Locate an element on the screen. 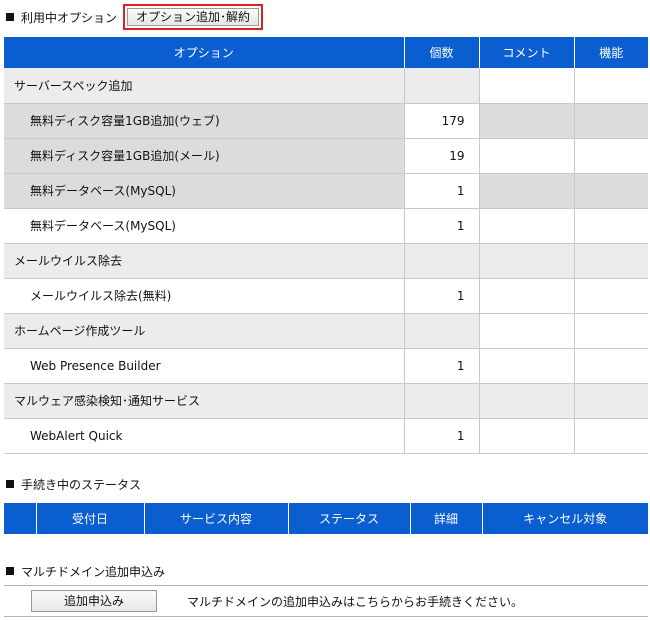 The image size is (650, 620). table-row: WebAlert Quick 1 is located at coordinates (326, 436).